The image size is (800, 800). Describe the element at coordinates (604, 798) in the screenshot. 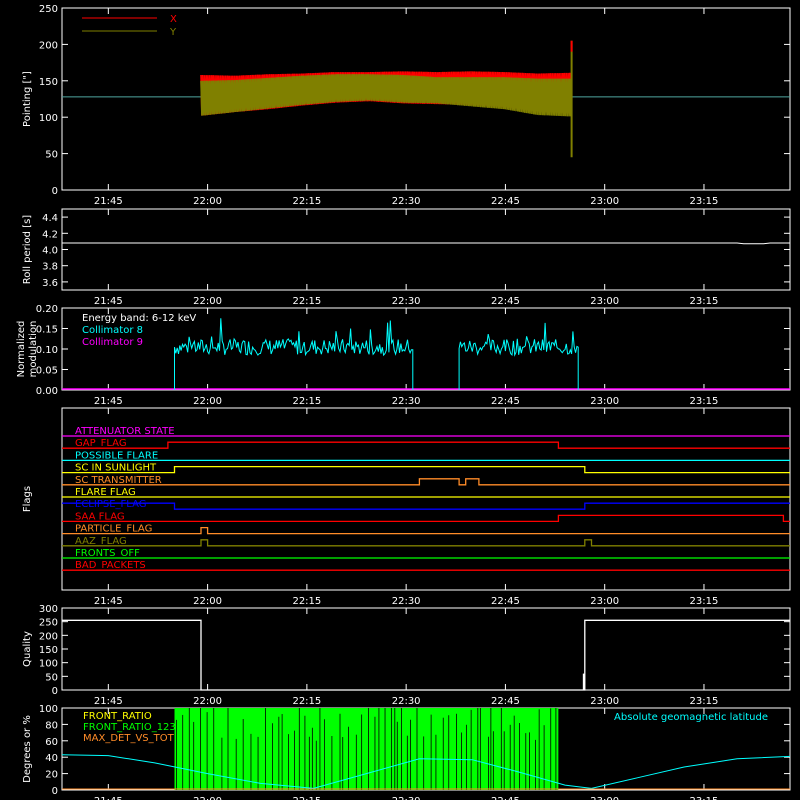

I see `geomagnetic-xtick-label: 23:00` at that location.